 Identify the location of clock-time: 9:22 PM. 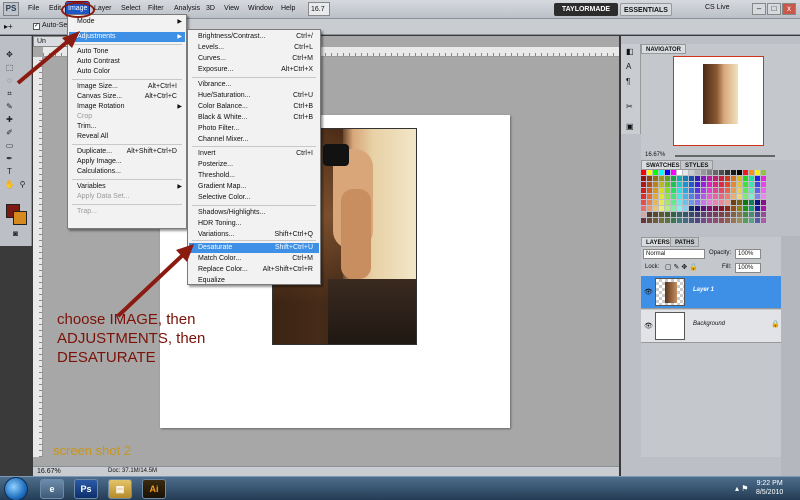
(769, 483).